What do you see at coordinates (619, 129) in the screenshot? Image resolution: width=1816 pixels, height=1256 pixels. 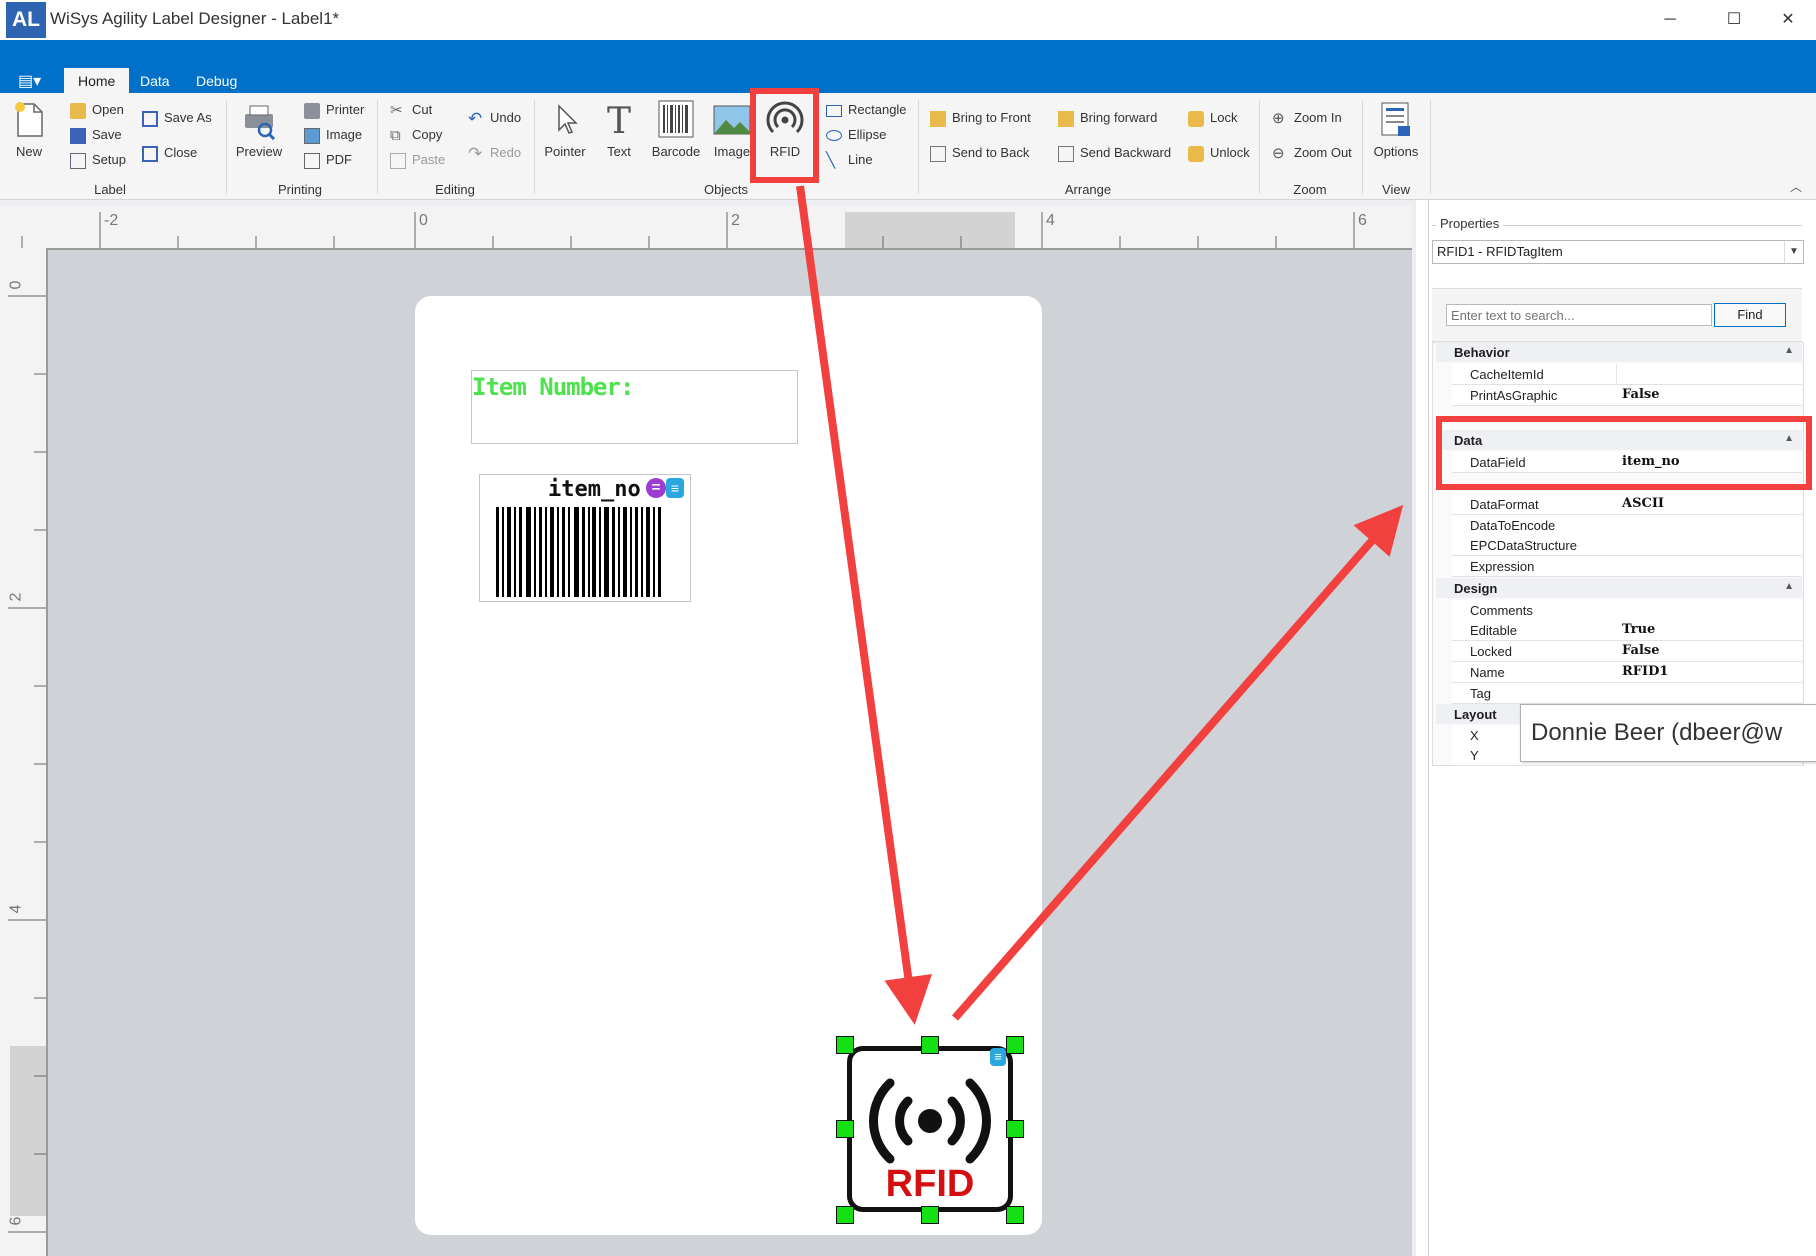 I see `text-button: T Text` at bounding box center [619, 129].